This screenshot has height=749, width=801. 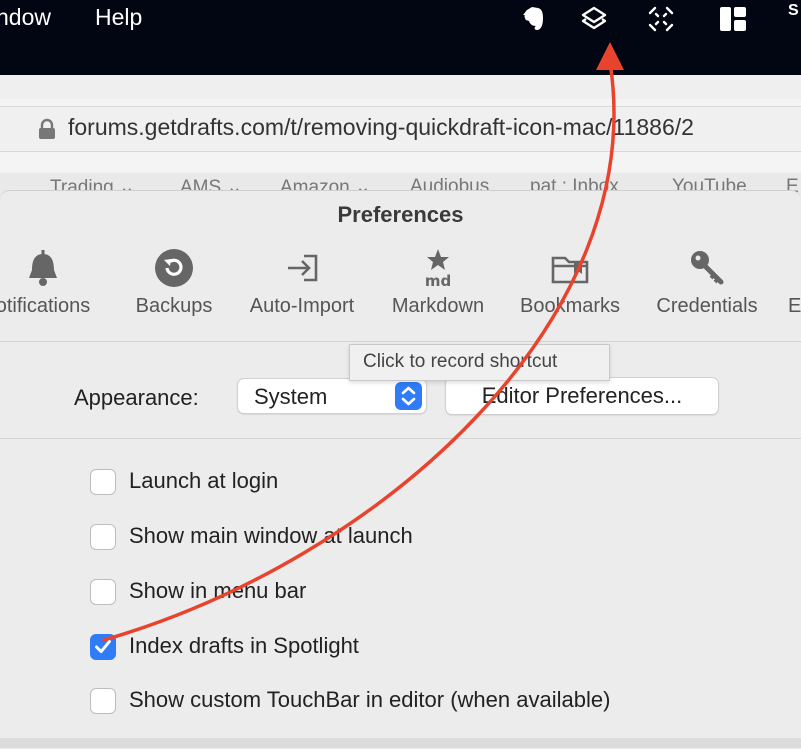 What do you see at coordinates (302, 306) in the screenshot?
I see `tab-label: Auto-Import` at bounding box center [302, 306].